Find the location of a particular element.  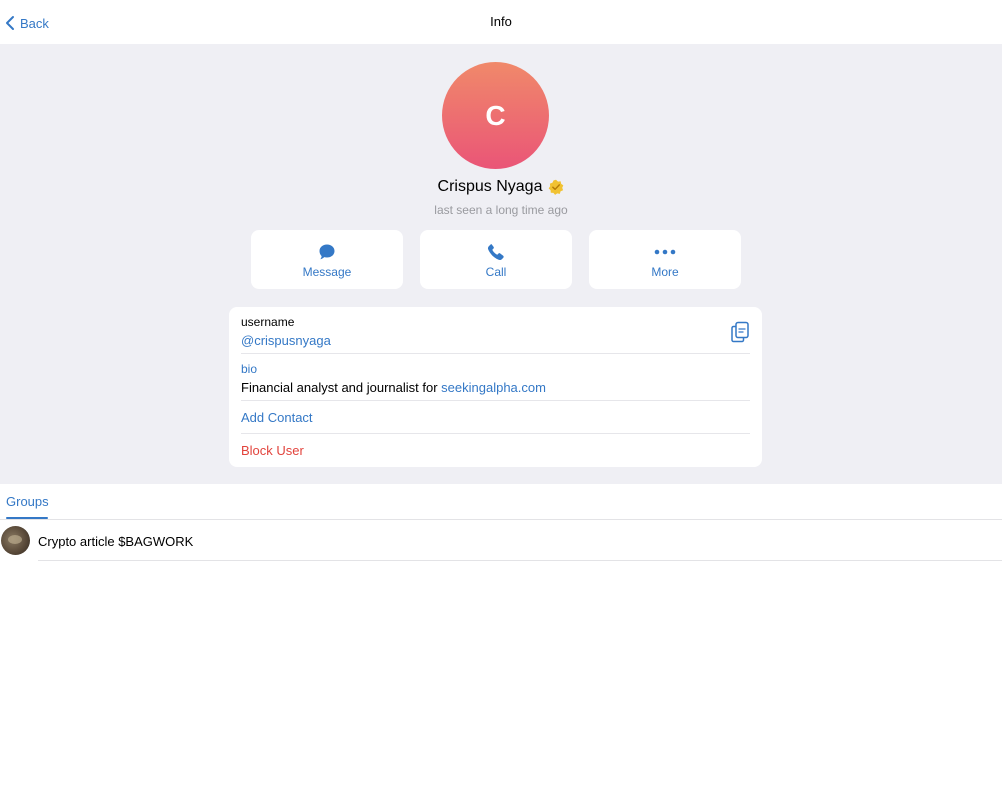

last-seen-status: last seen a long time ago is located at coordinates (501, 210).